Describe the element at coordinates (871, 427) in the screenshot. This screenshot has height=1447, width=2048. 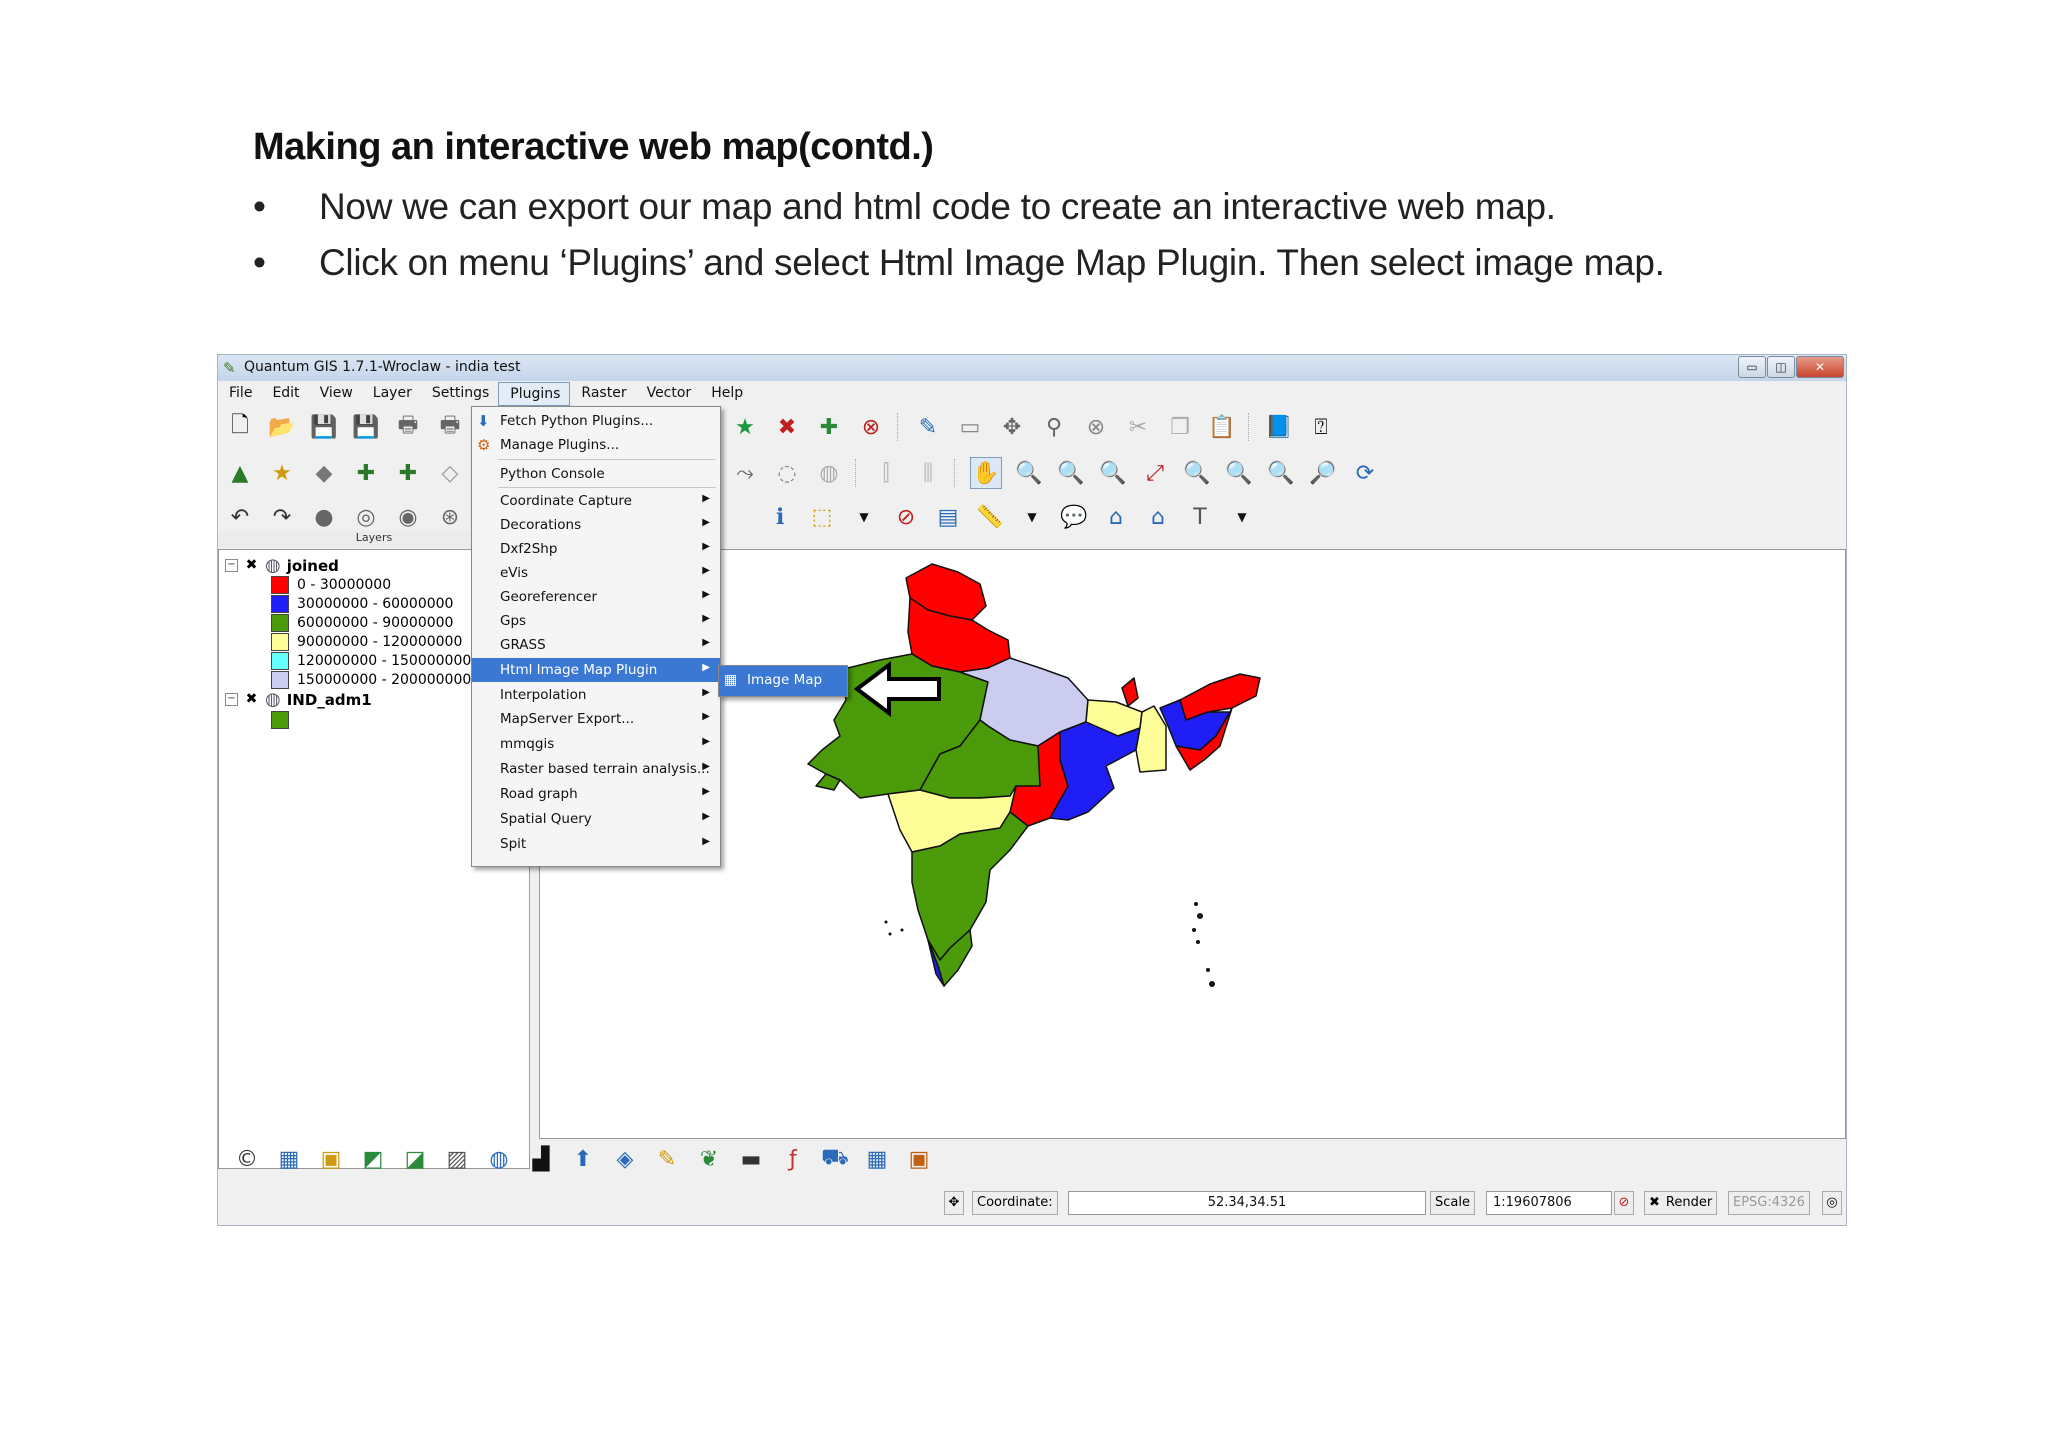
I see `remove-plugin-icon: ⊗` at that location.